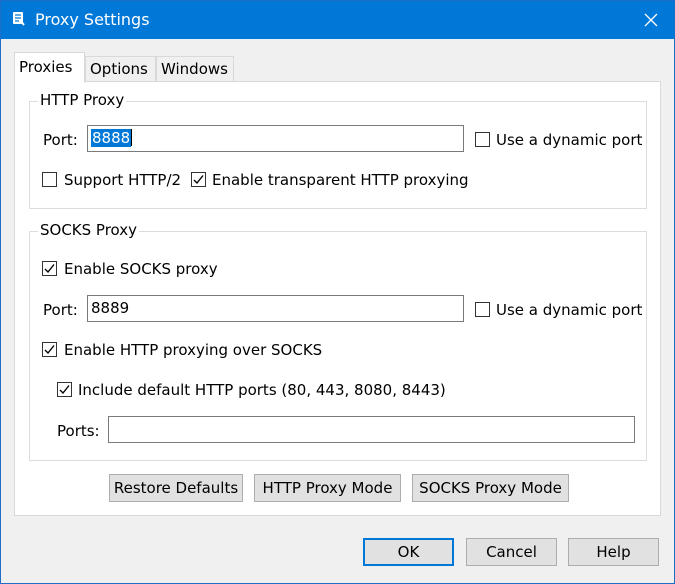 Image resolution: width=675 pixels, height=584 pixels. What do you see at coordinates (482, 139) in the screenshot?
I see `http-dynamic-port-checkbox` at bounding box center [482, 139].